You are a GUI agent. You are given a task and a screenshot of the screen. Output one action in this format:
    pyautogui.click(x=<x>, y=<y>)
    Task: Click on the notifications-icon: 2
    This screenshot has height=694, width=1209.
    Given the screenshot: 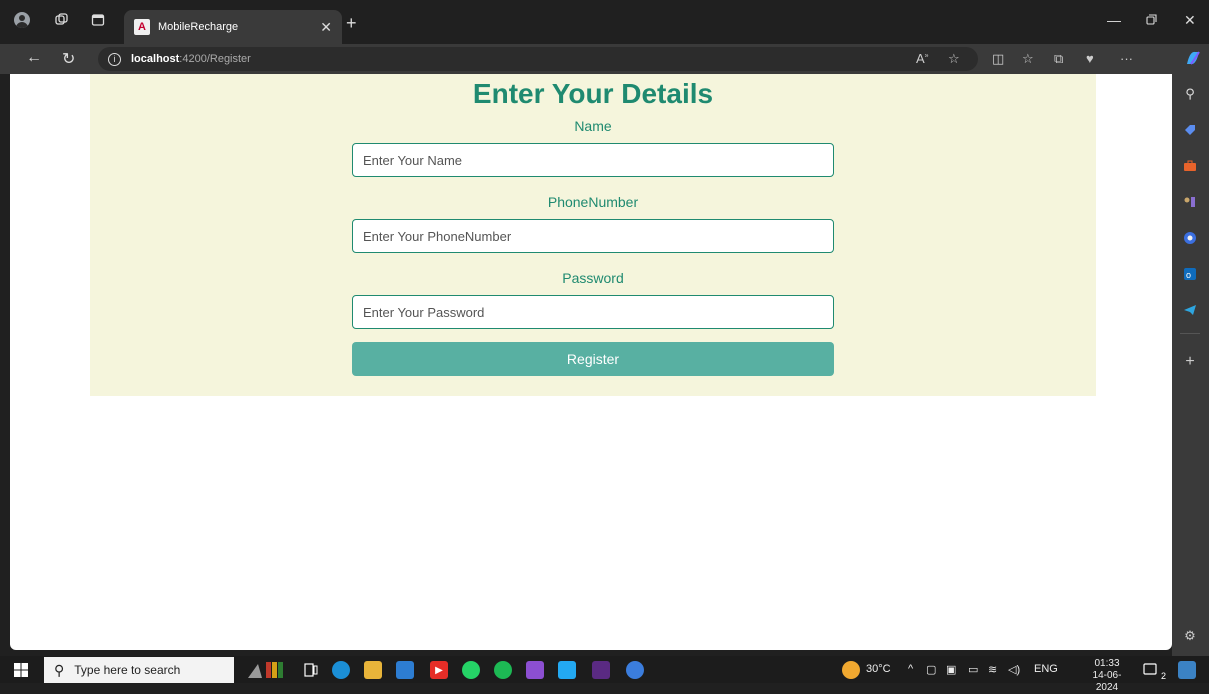 What is the action you would take?
    pyautogui.click(x=1154, y=671)
    